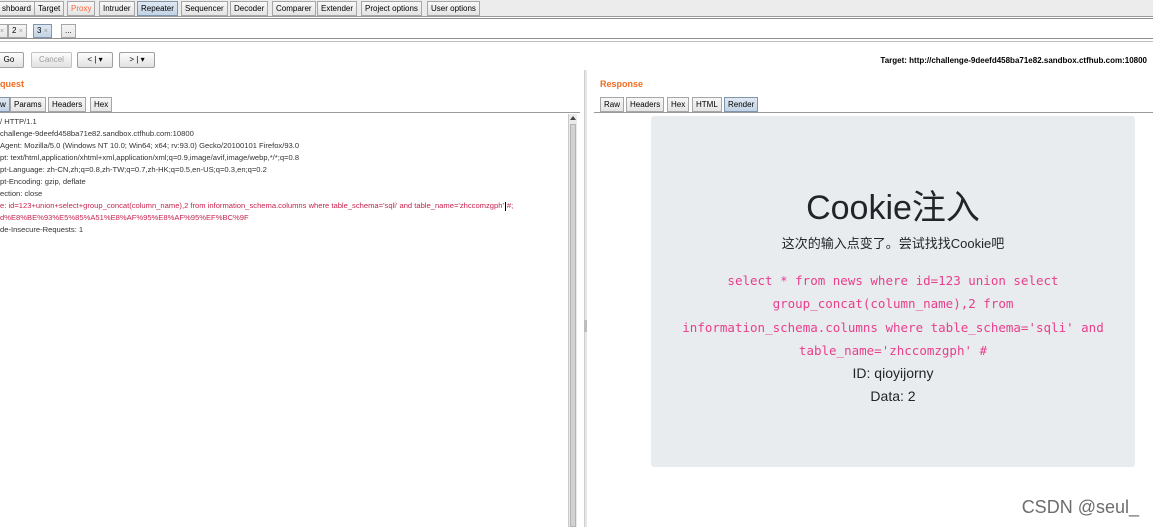  I want to click on result-data: Data: 2, so click(893, 396).